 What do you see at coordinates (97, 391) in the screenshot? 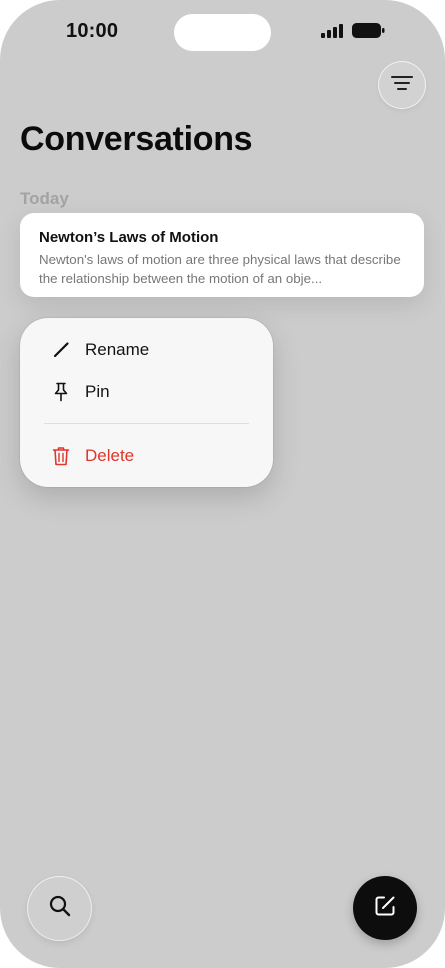
I see `menu-item-label: Pin` at bounding box center [97, 391].